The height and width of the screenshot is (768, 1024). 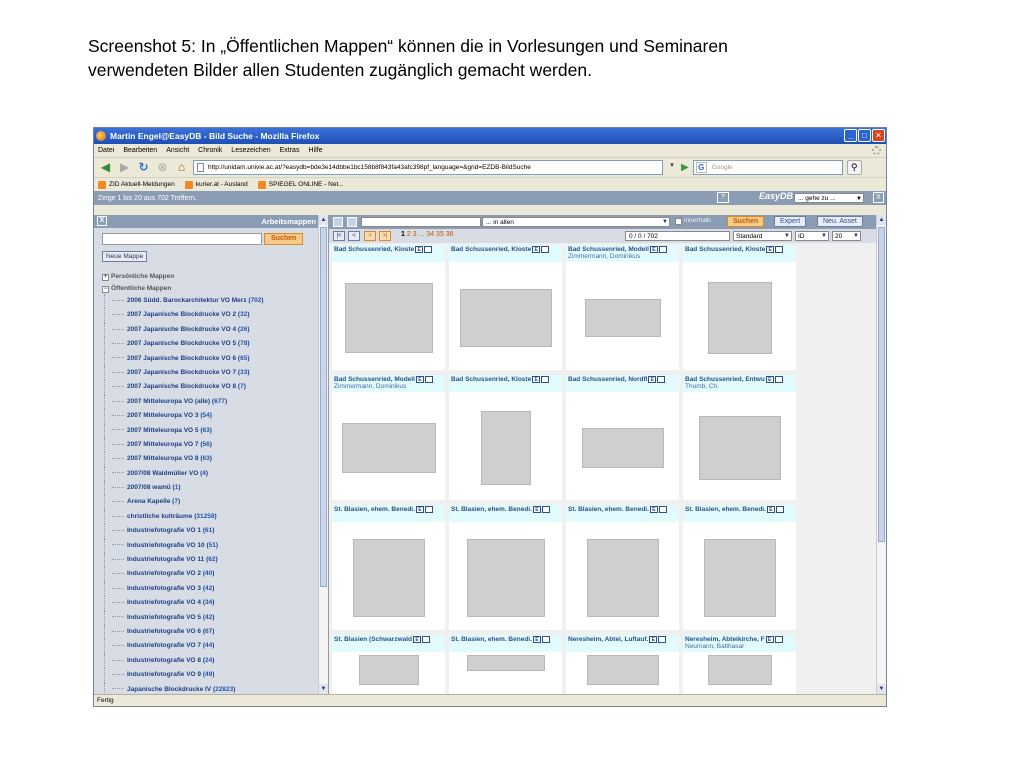 What do you see at coordinates (208, 503) in the screenshot?
I see `folder-item: Arena Kapelle (7)` at bounding box center [208, 503].